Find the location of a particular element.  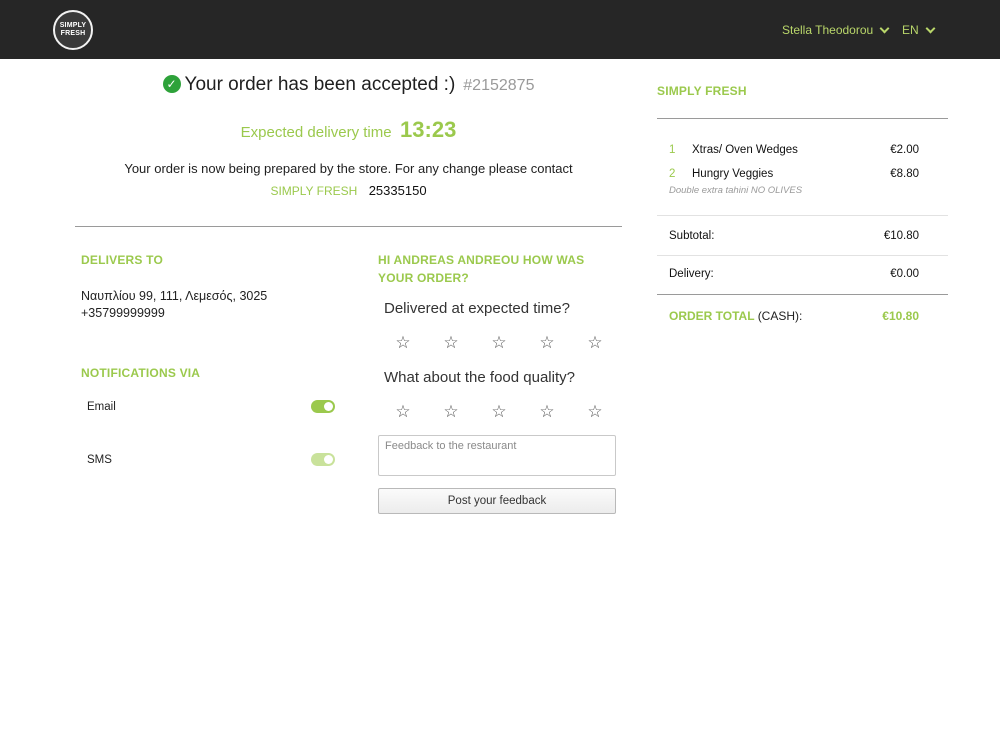

item-price: €8.80 is located at coordinates (904, 174).